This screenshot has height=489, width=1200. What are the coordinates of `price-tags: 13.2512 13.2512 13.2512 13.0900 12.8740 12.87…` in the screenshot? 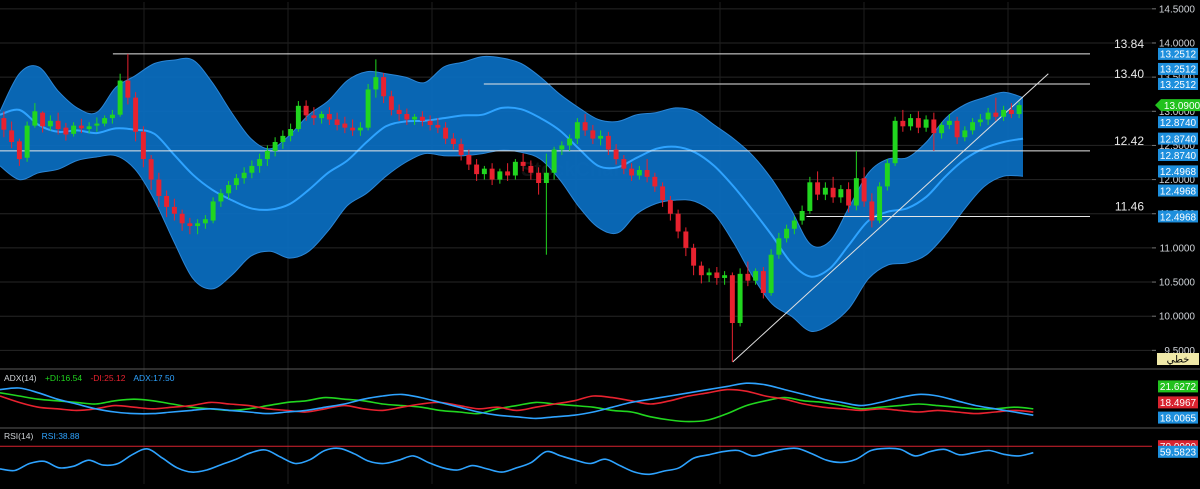 It's located at (1177, 135).